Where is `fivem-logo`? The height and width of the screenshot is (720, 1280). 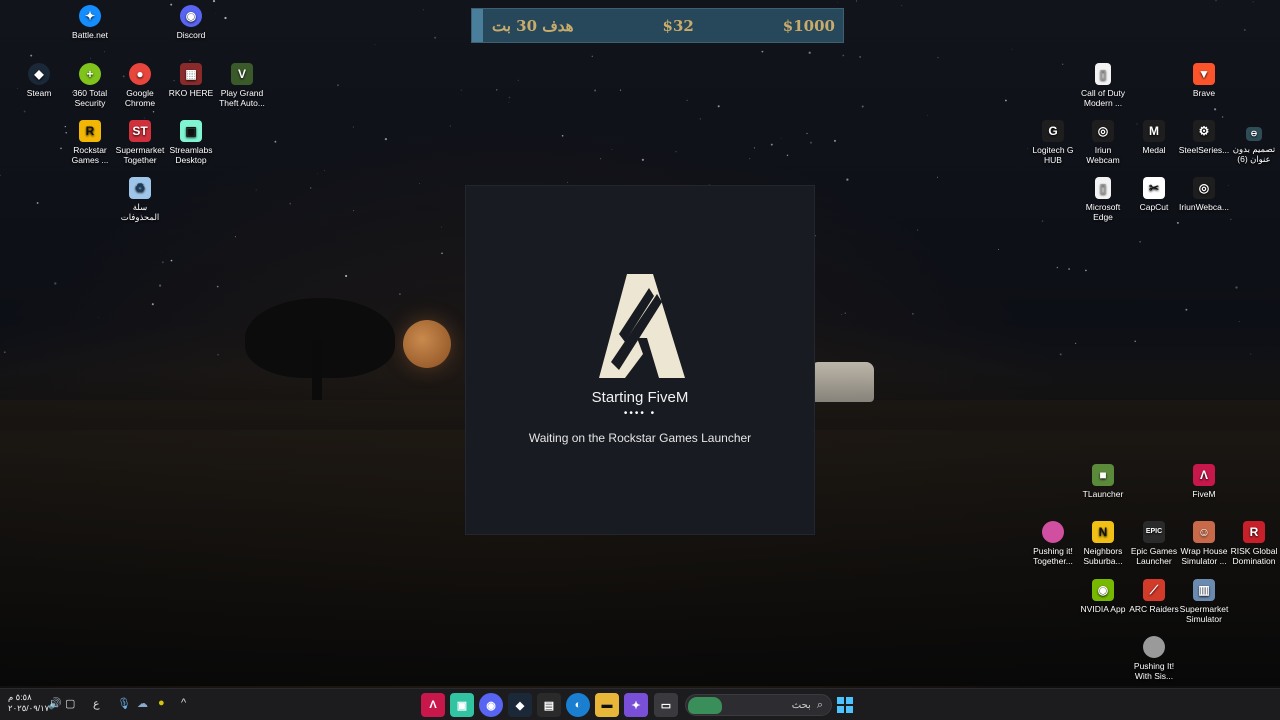 fivem-logo is located at coordinates (642, 326).